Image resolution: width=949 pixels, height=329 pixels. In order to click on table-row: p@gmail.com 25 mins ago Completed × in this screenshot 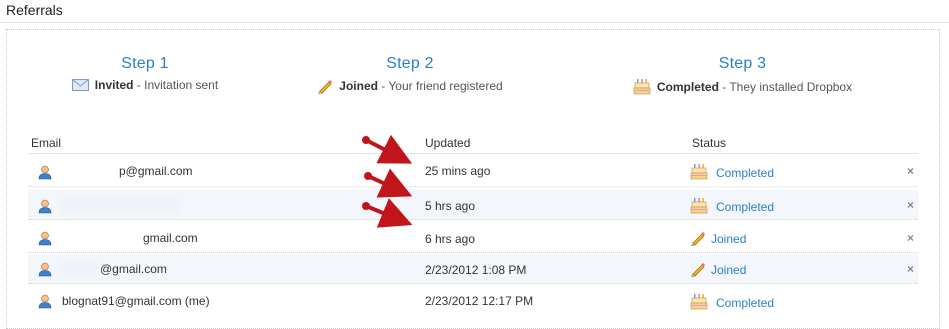, I will do `click(473, 172)`.